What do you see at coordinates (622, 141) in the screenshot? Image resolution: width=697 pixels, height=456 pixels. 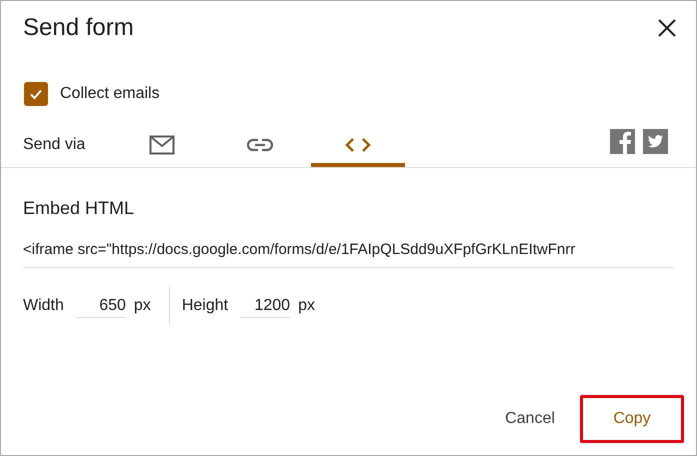 I see `facebook-icon` at bounding box center [622, 141].